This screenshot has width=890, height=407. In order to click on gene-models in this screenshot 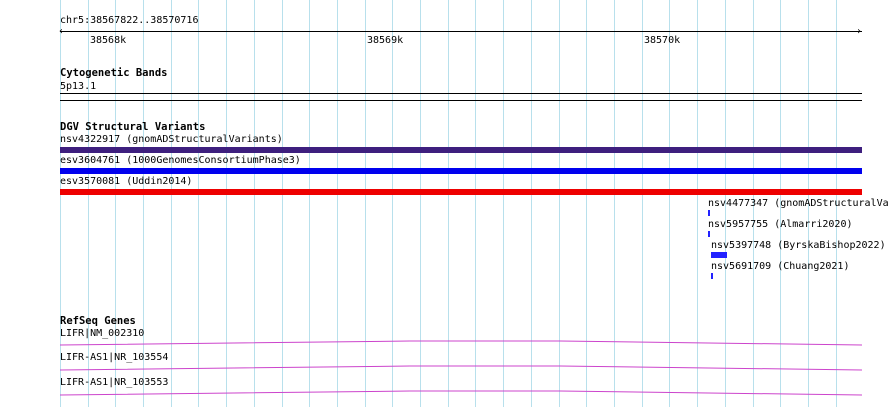, I will do `click(461, 368)`.